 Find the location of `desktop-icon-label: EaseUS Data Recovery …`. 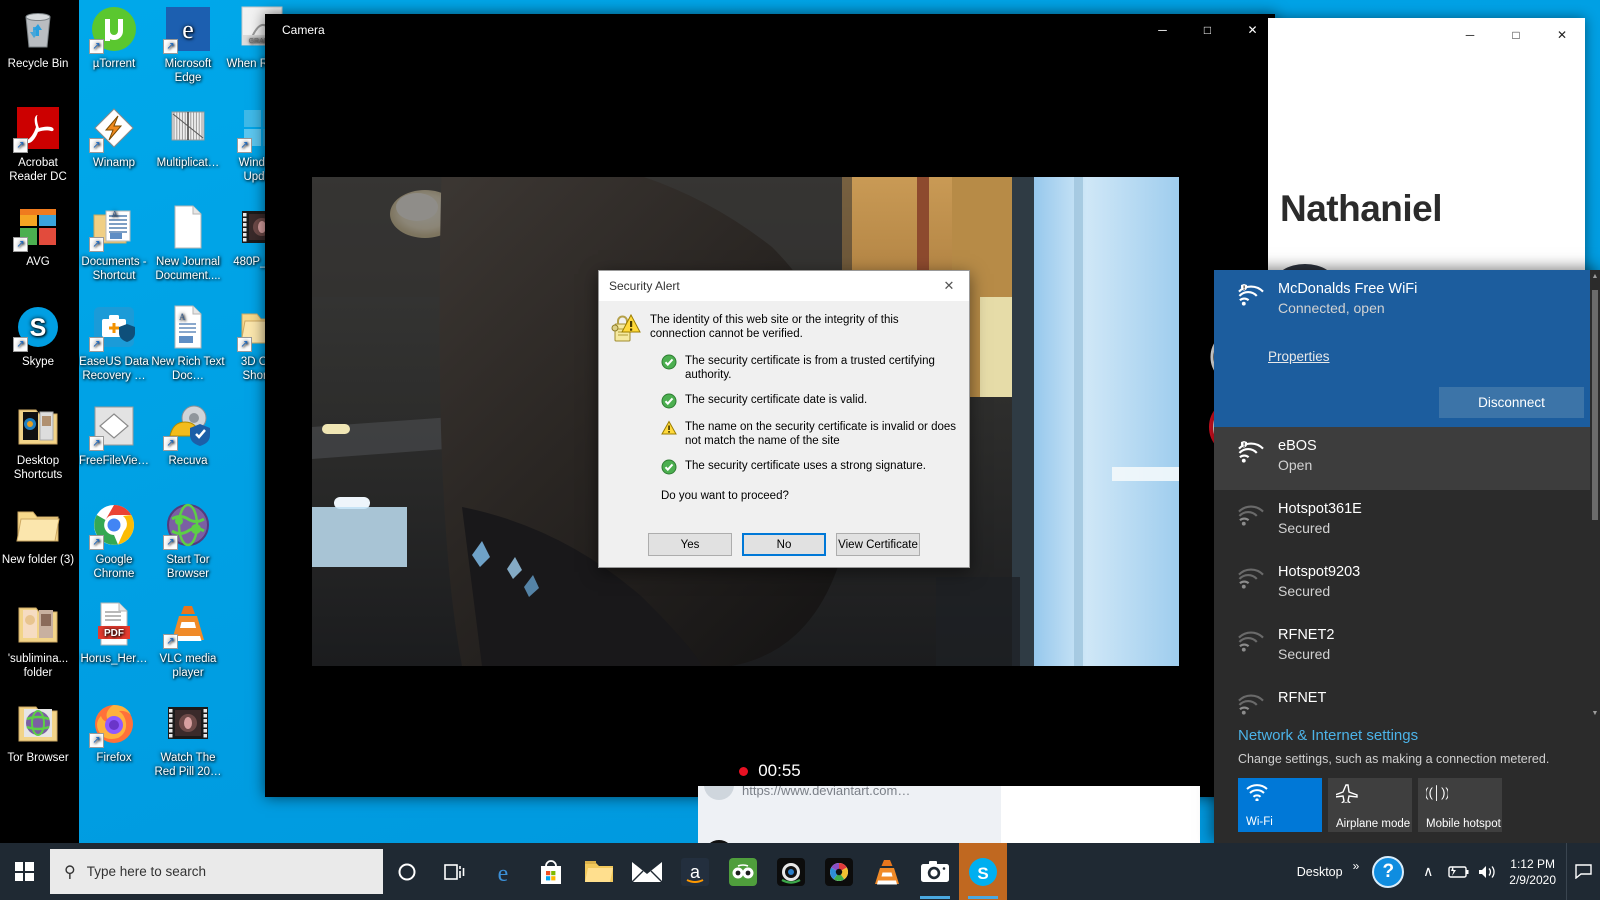

desktop-icon-label: EaseUS Data Recovery … is located at coordinates (114, 369).